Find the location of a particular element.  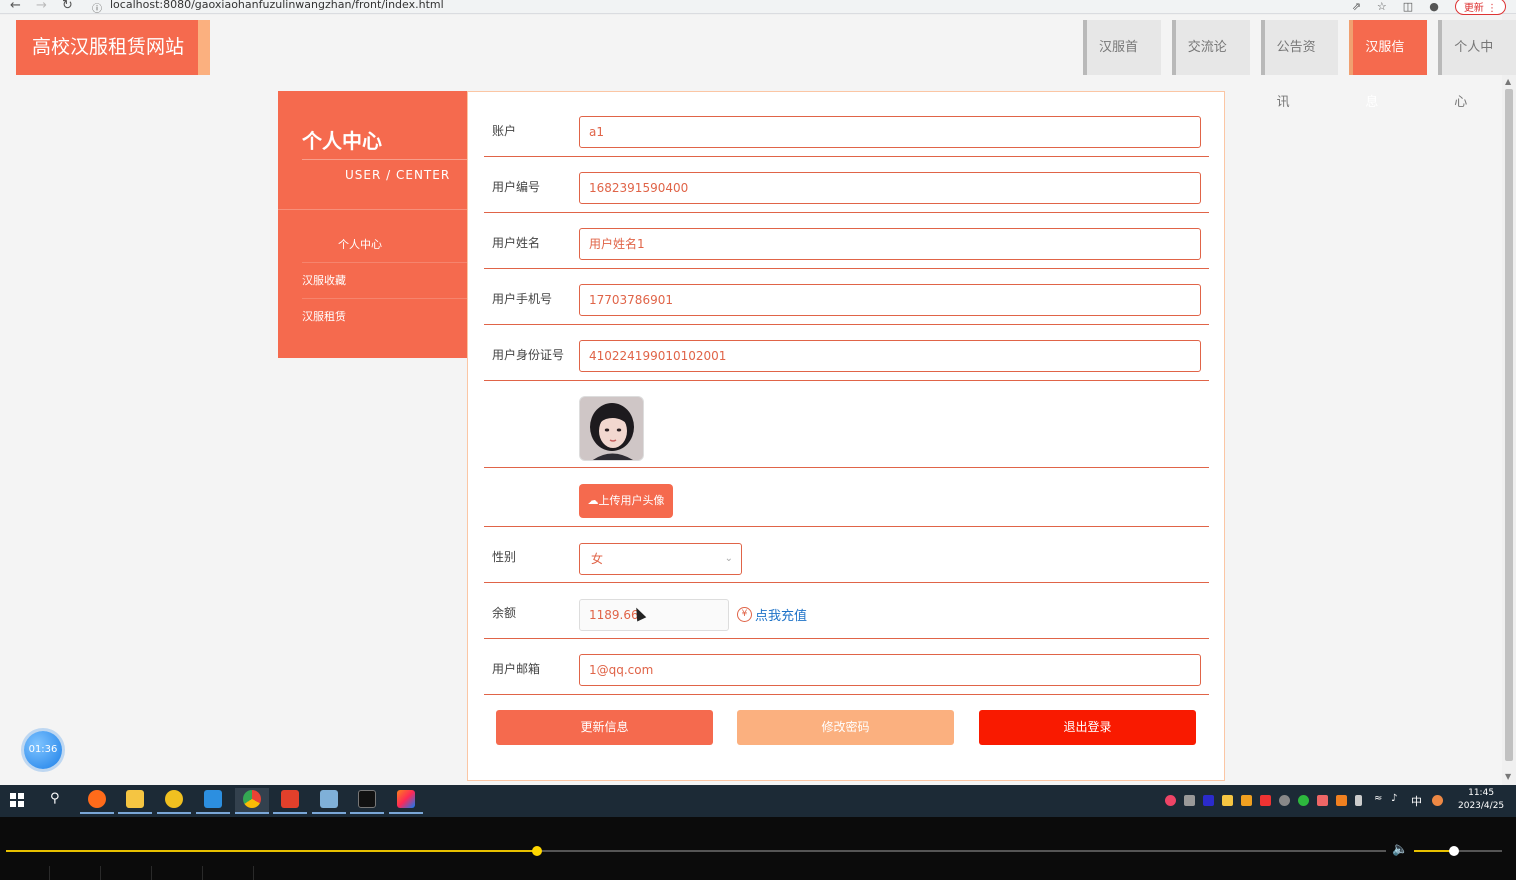

idcard-label: 用户身份证号 is located at coordinates (528, 355).